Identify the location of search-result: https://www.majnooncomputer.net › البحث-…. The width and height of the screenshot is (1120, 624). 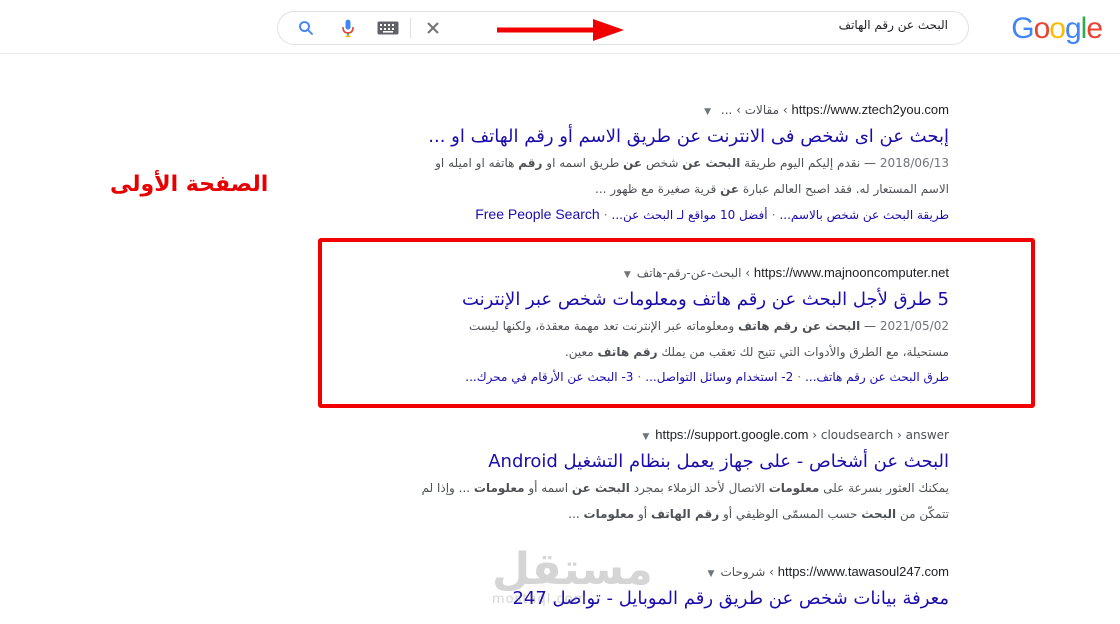
(684, 326).